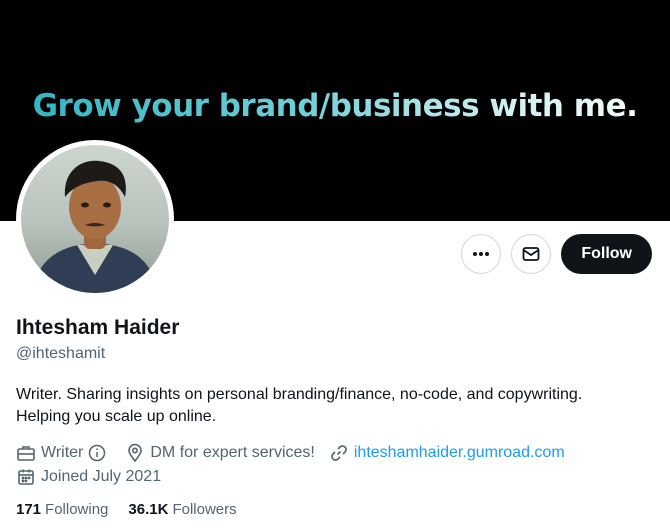  I want to click on link-icon, so click(339, 453).